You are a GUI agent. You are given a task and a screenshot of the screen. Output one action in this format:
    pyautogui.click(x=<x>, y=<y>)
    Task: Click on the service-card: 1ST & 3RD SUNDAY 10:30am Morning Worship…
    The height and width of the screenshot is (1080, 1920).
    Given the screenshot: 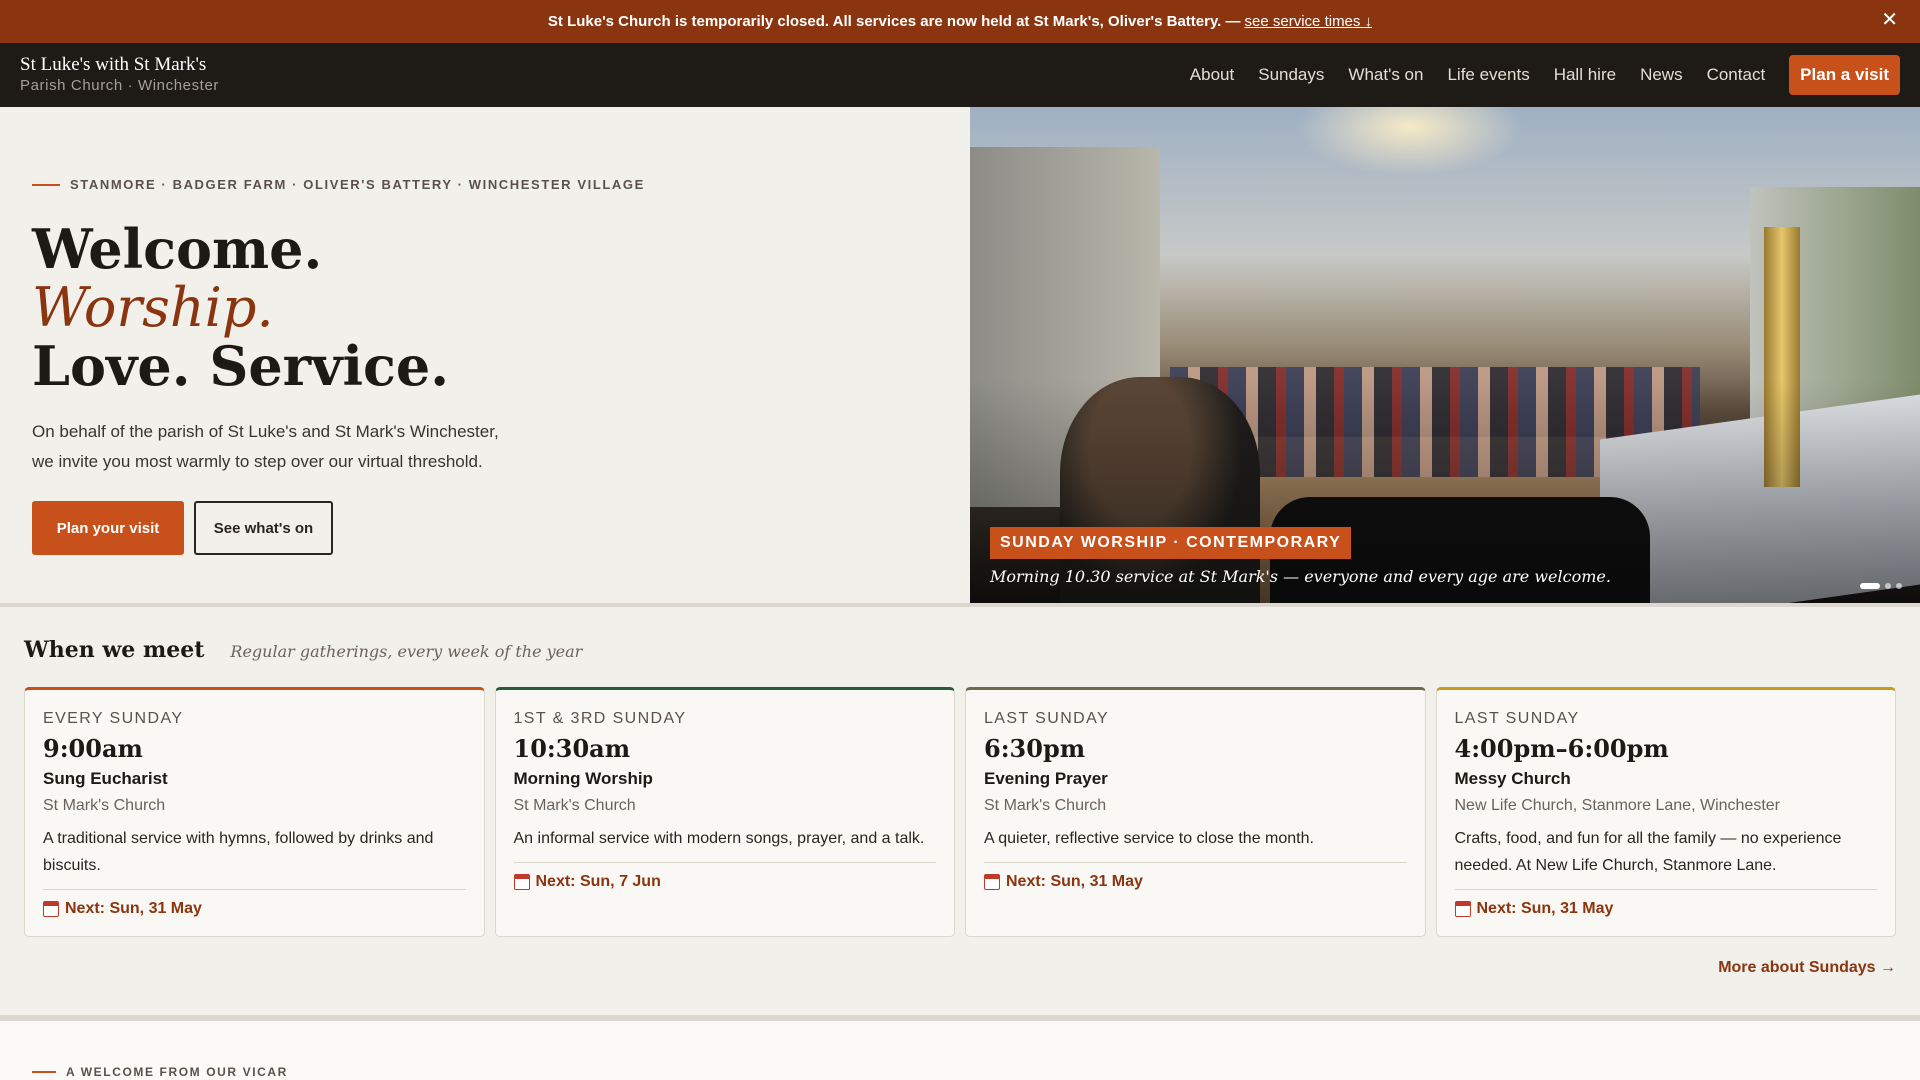 What is the action you would take?
    pyautogui.click(x=724, y=812)
    